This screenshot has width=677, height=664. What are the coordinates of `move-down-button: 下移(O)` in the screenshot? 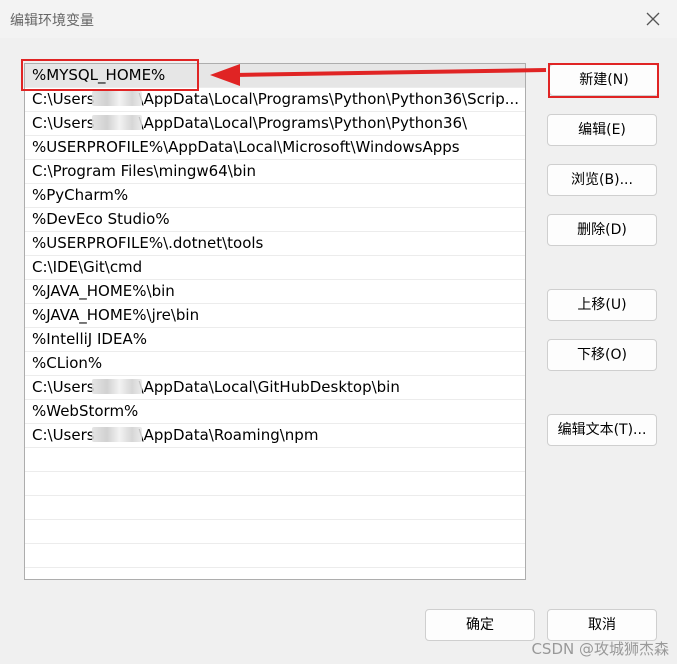 It's located at (602, 355).